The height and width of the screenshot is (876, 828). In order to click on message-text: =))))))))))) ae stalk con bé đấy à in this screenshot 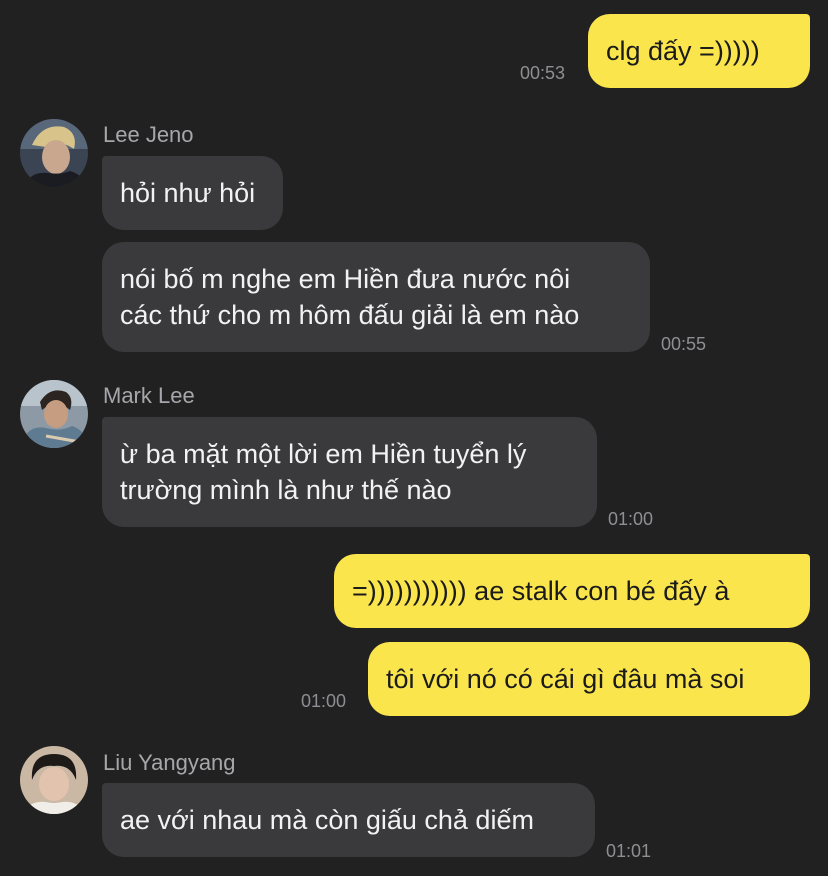, I will do `click(541, 591)`.